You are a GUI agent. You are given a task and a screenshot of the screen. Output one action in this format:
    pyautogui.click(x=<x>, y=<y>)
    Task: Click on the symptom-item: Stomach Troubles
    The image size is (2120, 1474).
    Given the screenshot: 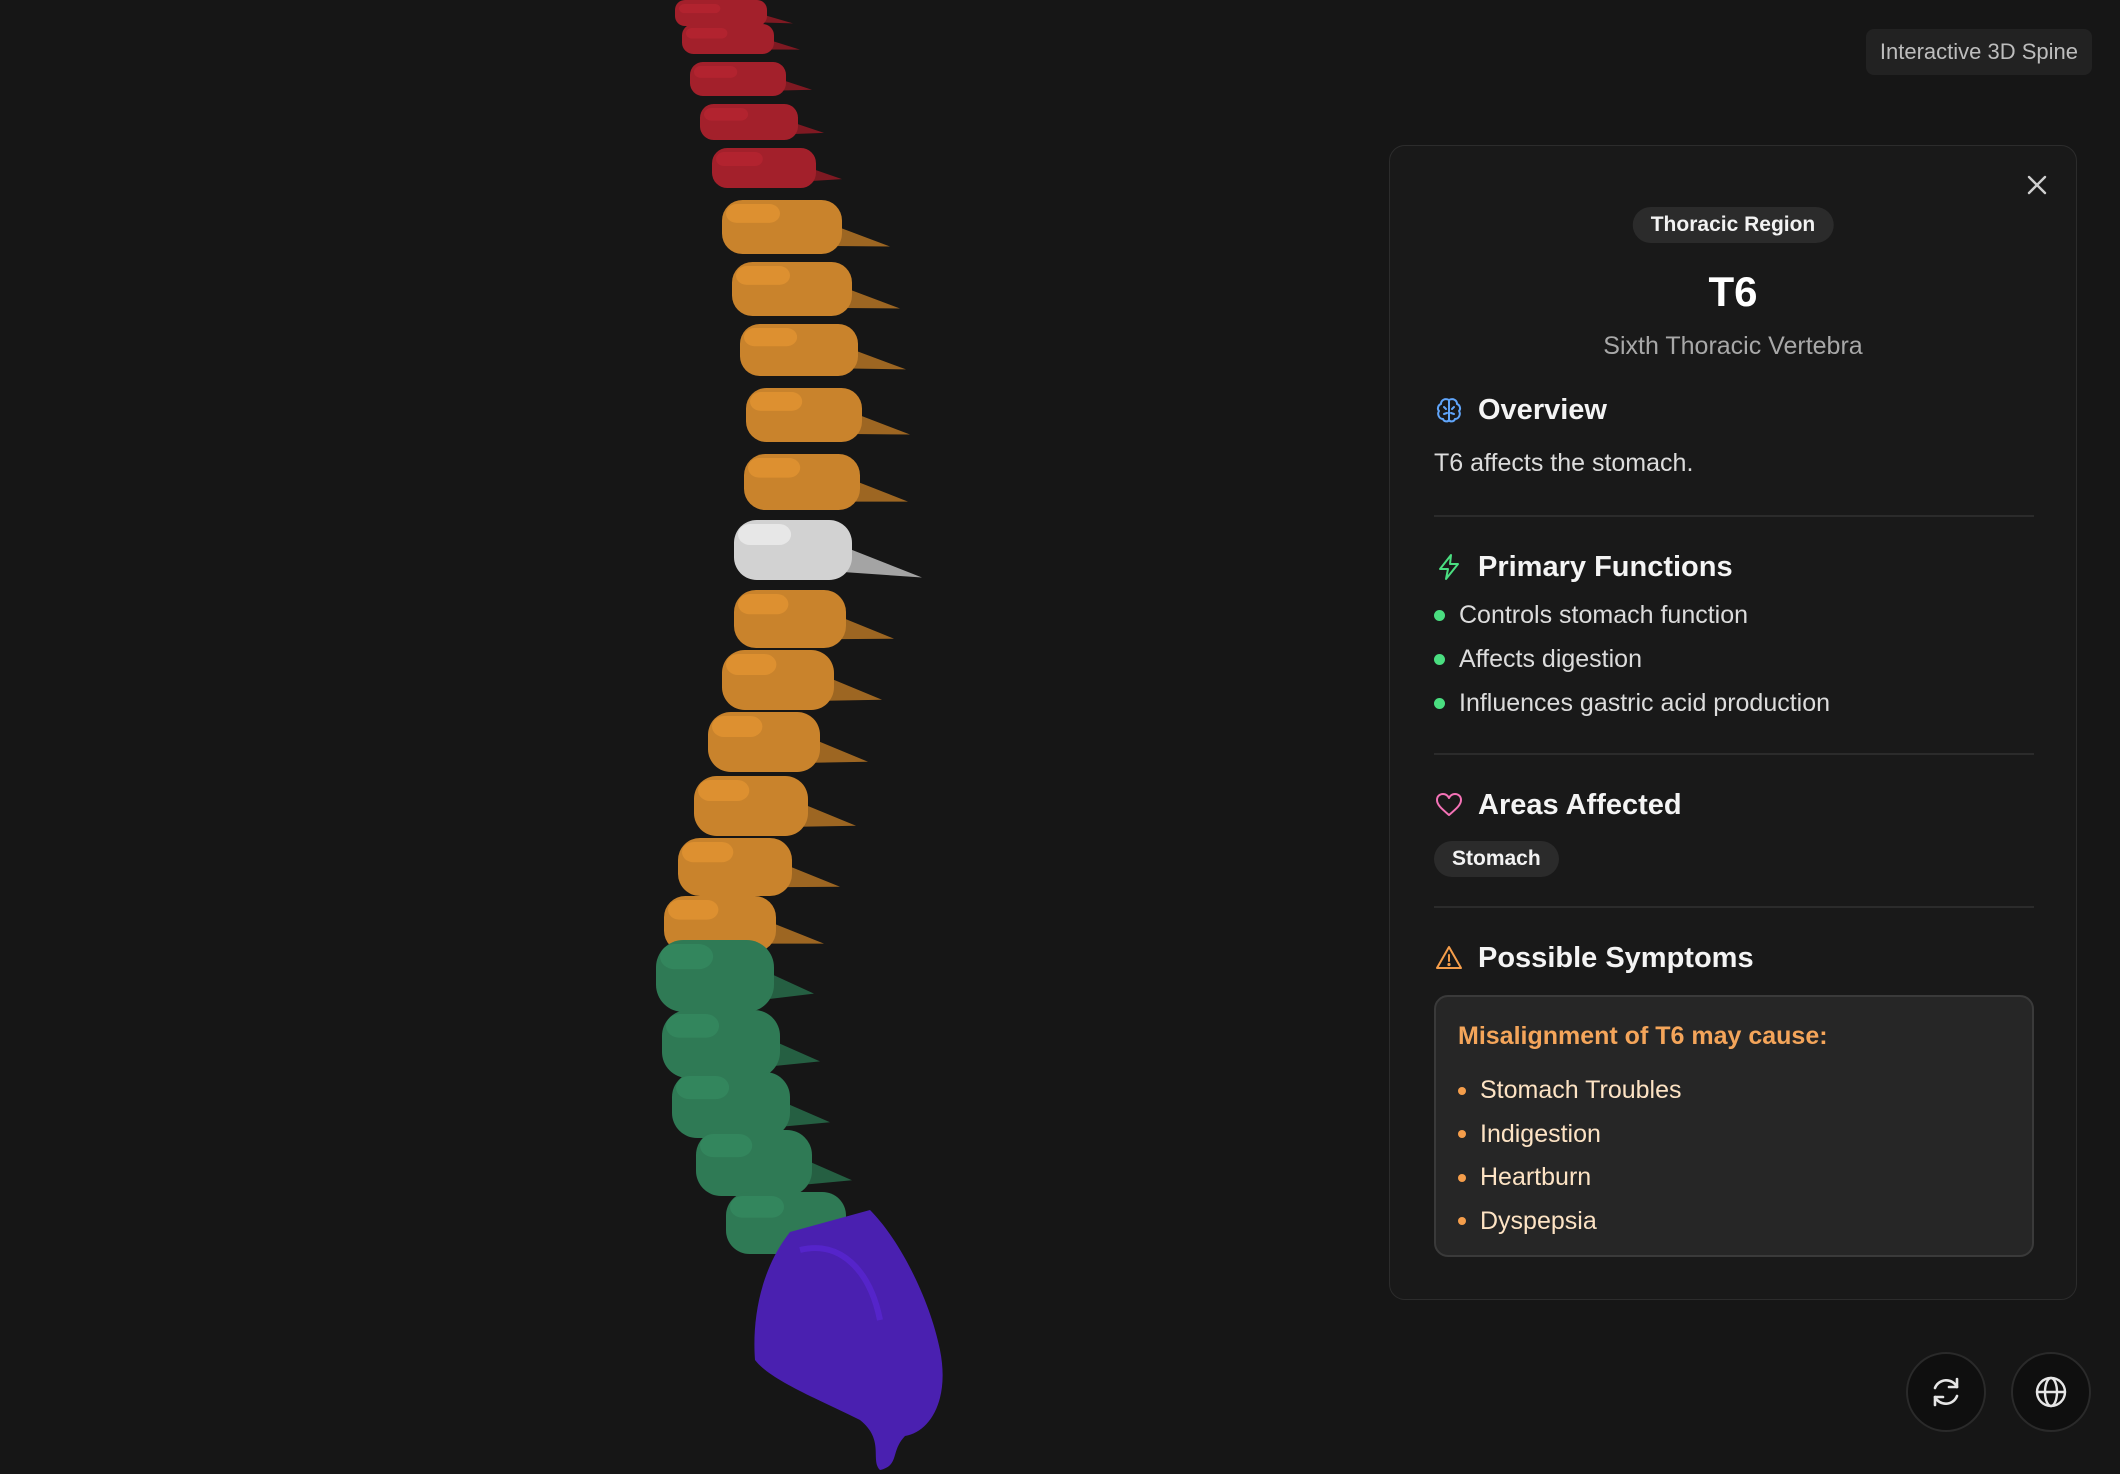 What is the action you would take?
    pyautogui.click(x=1581, y=1090)
    